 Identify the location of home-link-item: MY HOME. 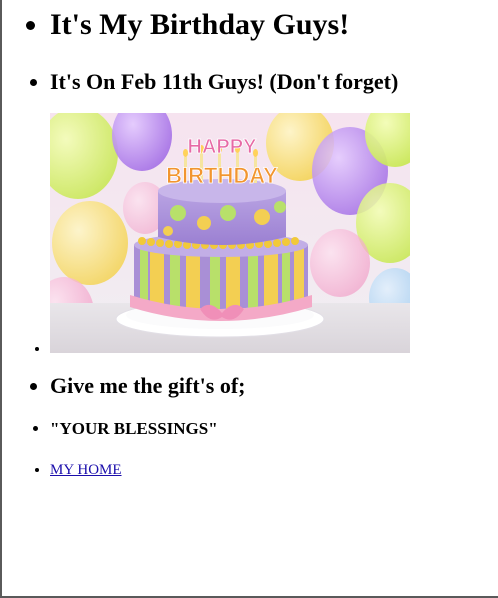
(270, 470).